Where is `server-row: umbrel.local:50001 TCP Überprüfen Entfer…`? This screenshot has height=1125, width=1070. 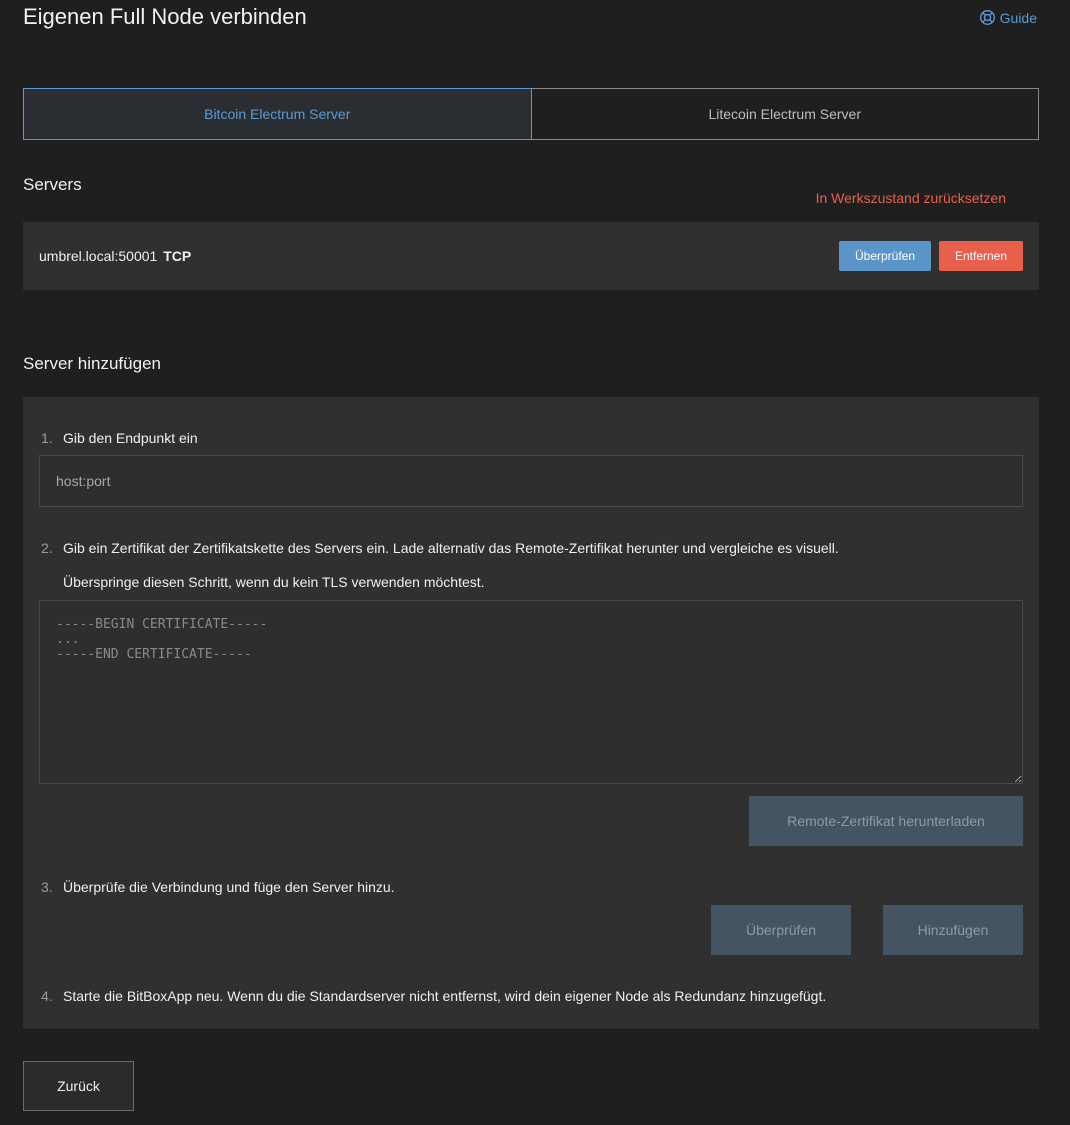
server-row: umbrel.local:50001 TCP Überprüfen Entfer… is located at coordinates (531, 256).